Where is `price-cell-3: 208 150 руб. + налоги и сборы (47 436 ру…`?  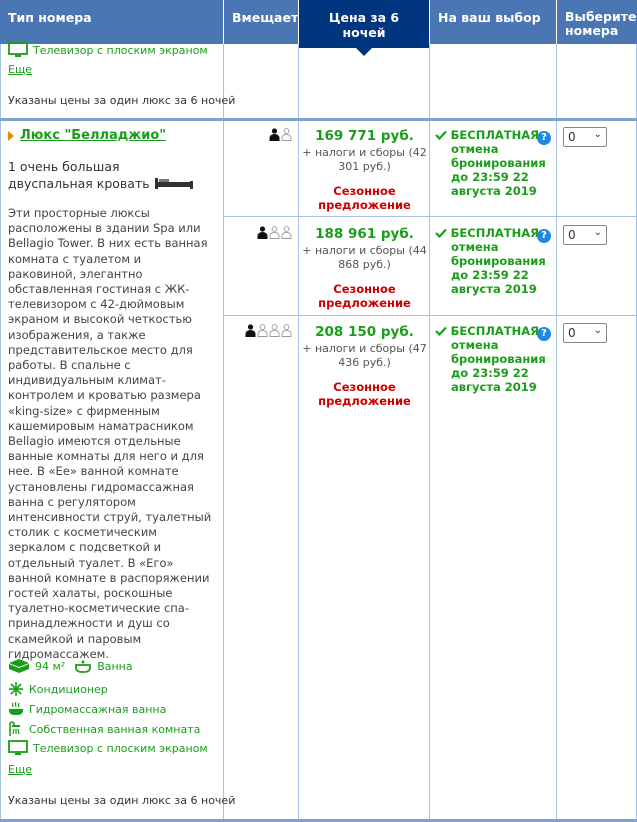 price-cell-3: 208 150 руб. + налоги и сборы (47 436 ру… is located at coordinates (364, 366).